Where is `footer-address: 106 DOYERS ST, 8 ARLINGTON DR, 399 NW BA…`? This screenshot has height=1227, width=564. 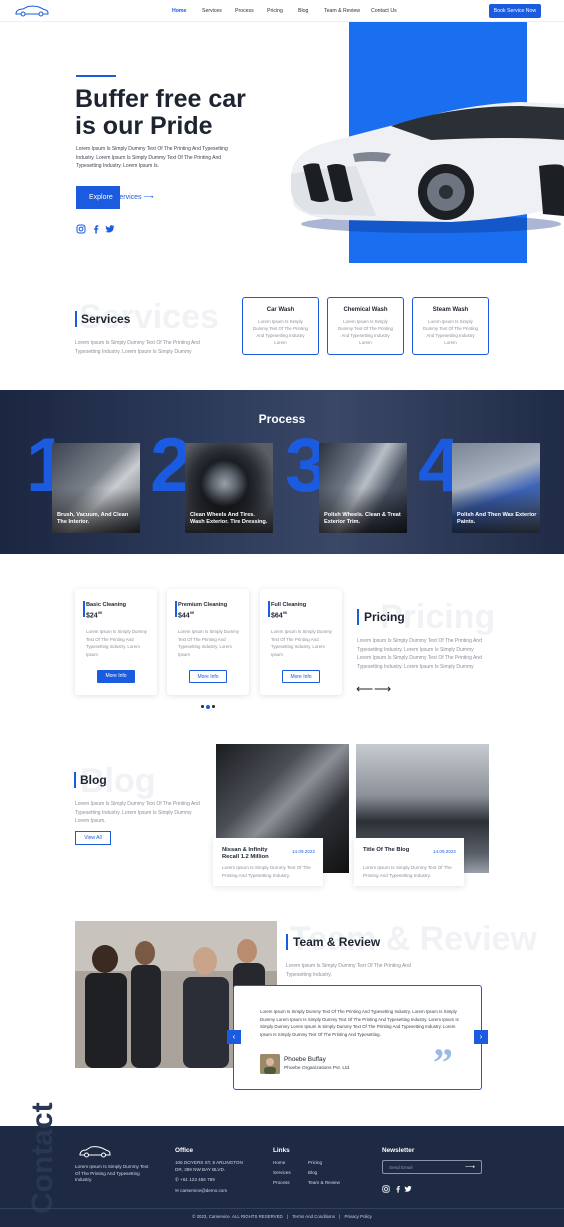
footer-address: 106 DOYERS ST, 8 ARLINGTON DR, 399 NW BA… is located at coordinates (209, 1166).